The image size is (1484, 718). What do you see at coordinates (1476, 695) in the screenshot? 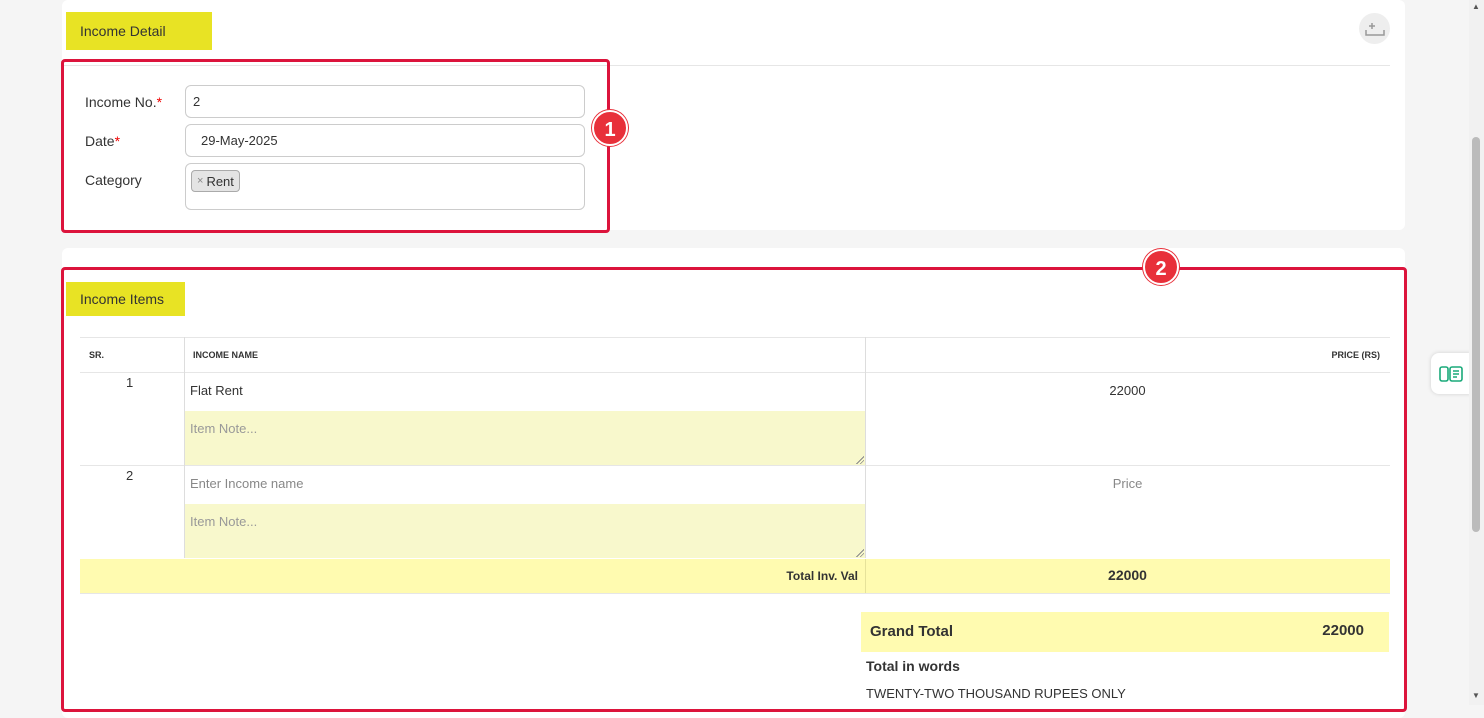
I see `scroll-down-icon: ▼` at bounding box center [1476, 695].